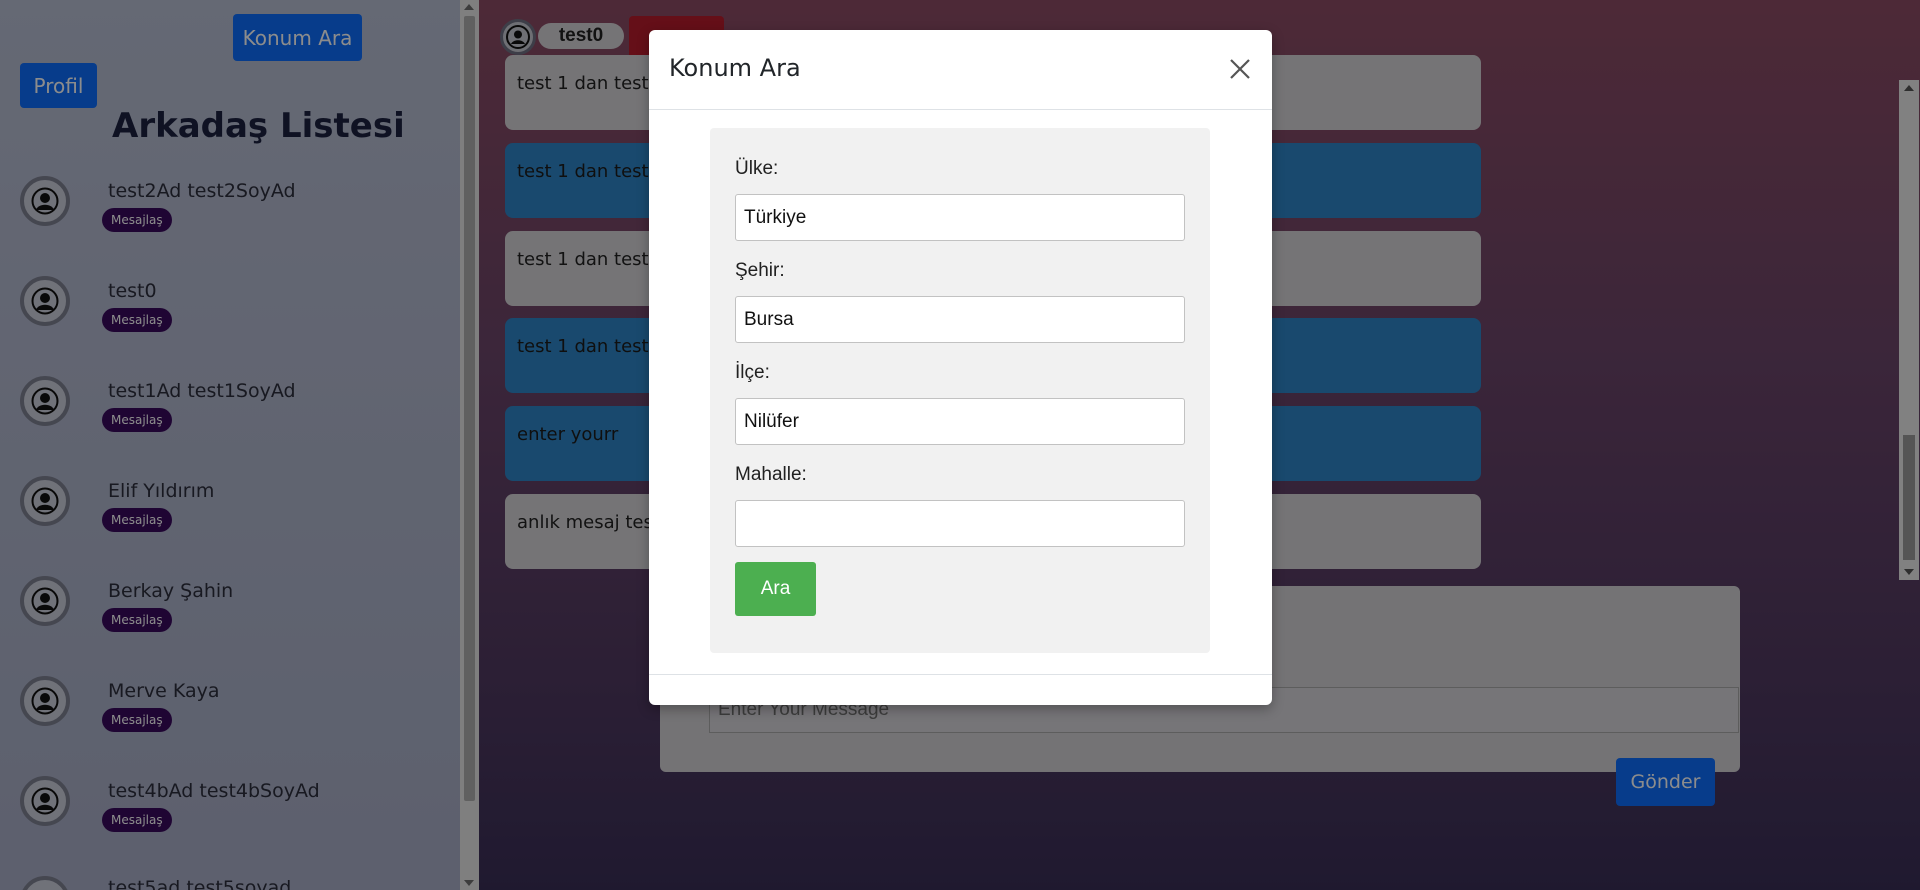 This screenshot has height=890, width=1920. I want to click on modal-title: Konum Ara, so click(735, 68).